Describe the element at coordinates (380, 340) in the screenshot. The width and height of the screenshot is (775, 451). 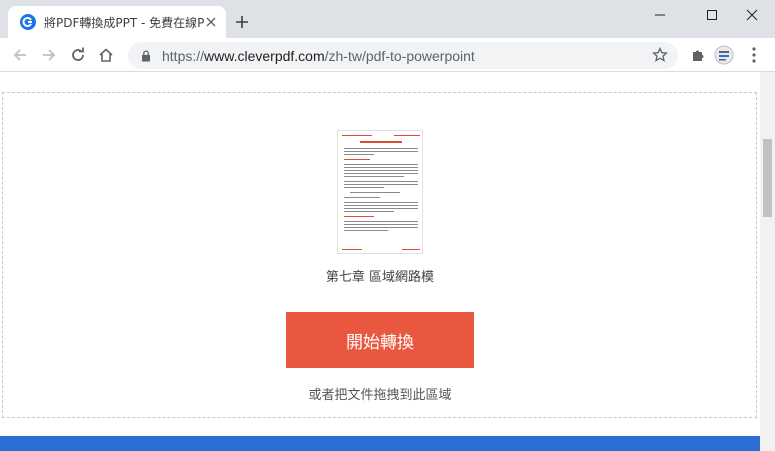
I see `start-conversion-button: 開始轉換` at that location.